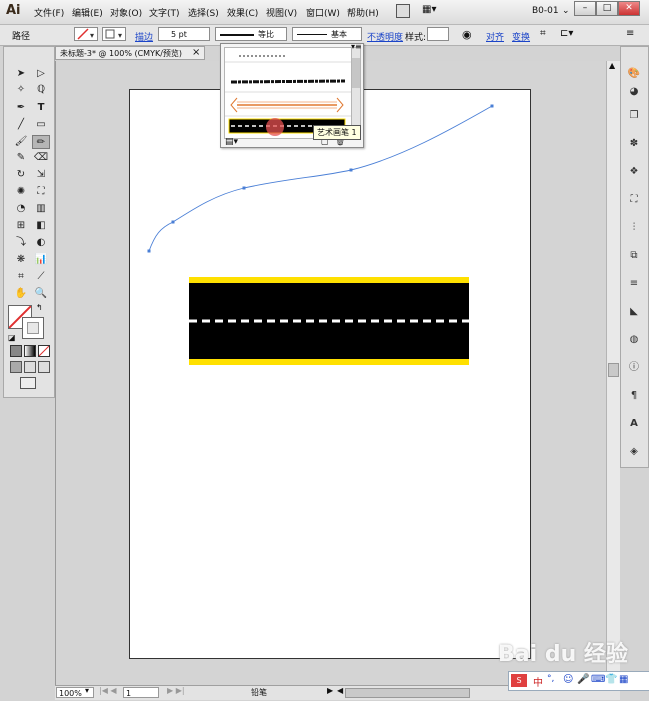  I want to click on symbols-icon: ❖, so click(634, 172).